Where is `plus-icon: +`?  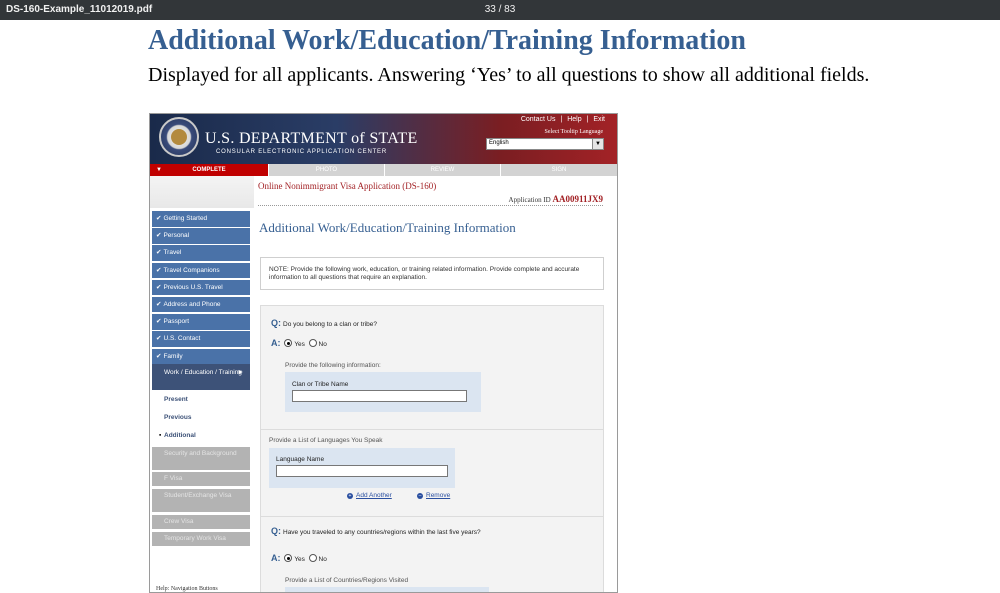 plus-icon: + is located at coordinates (350, 496).